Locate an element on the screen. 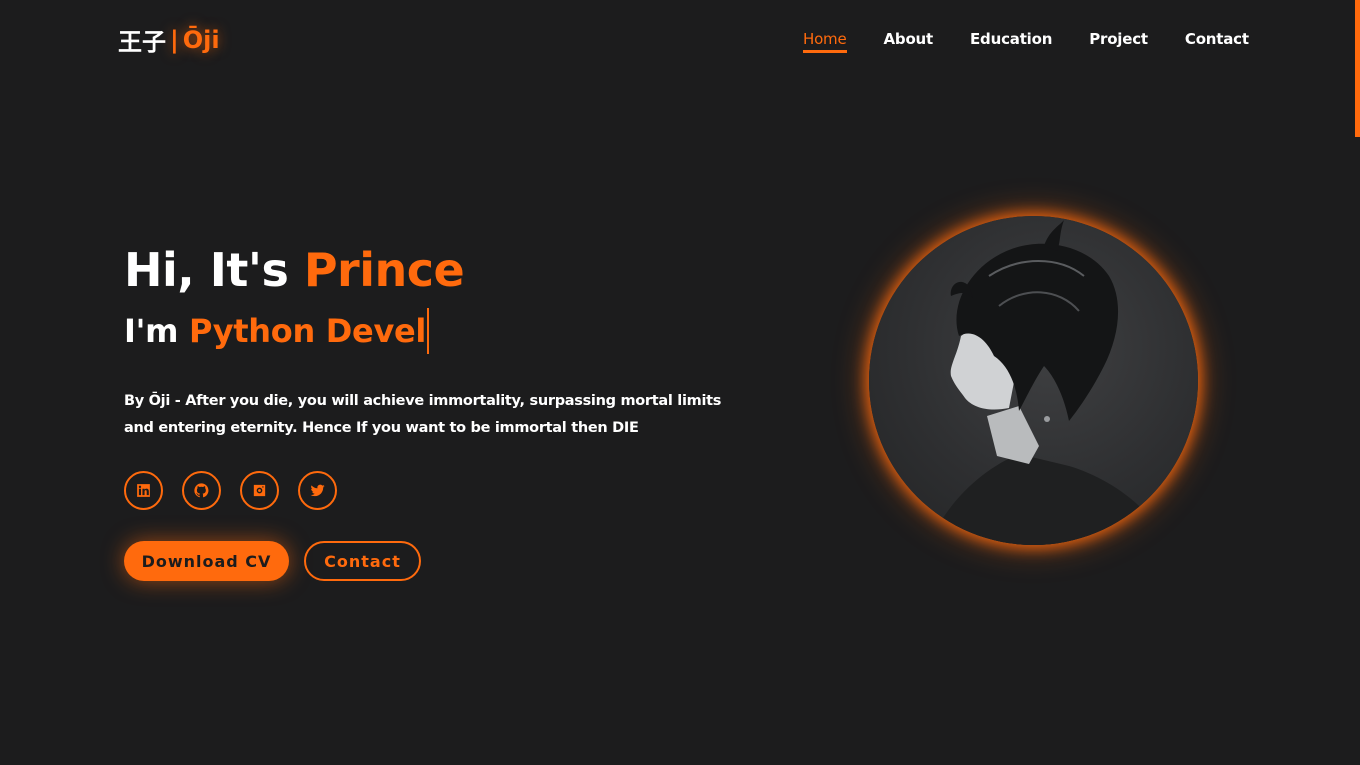 The width and height of the screenshot is (1360, 765). download-cv-button: Download CV is located at coordinates (206, 561).